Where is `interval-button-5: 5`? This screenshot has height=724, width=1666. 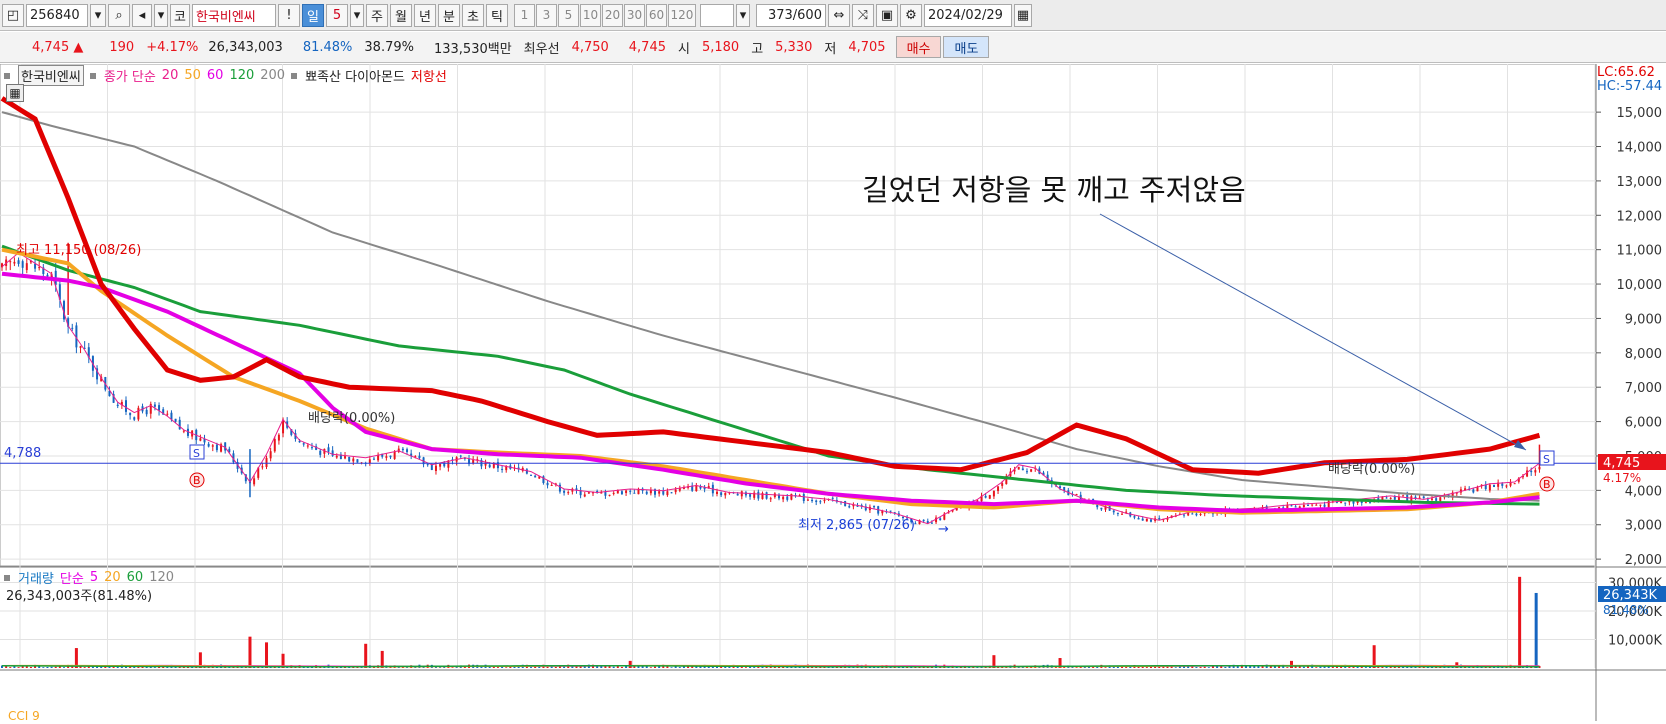 interval-button-5: 5 is located at coordinates (568, 15).